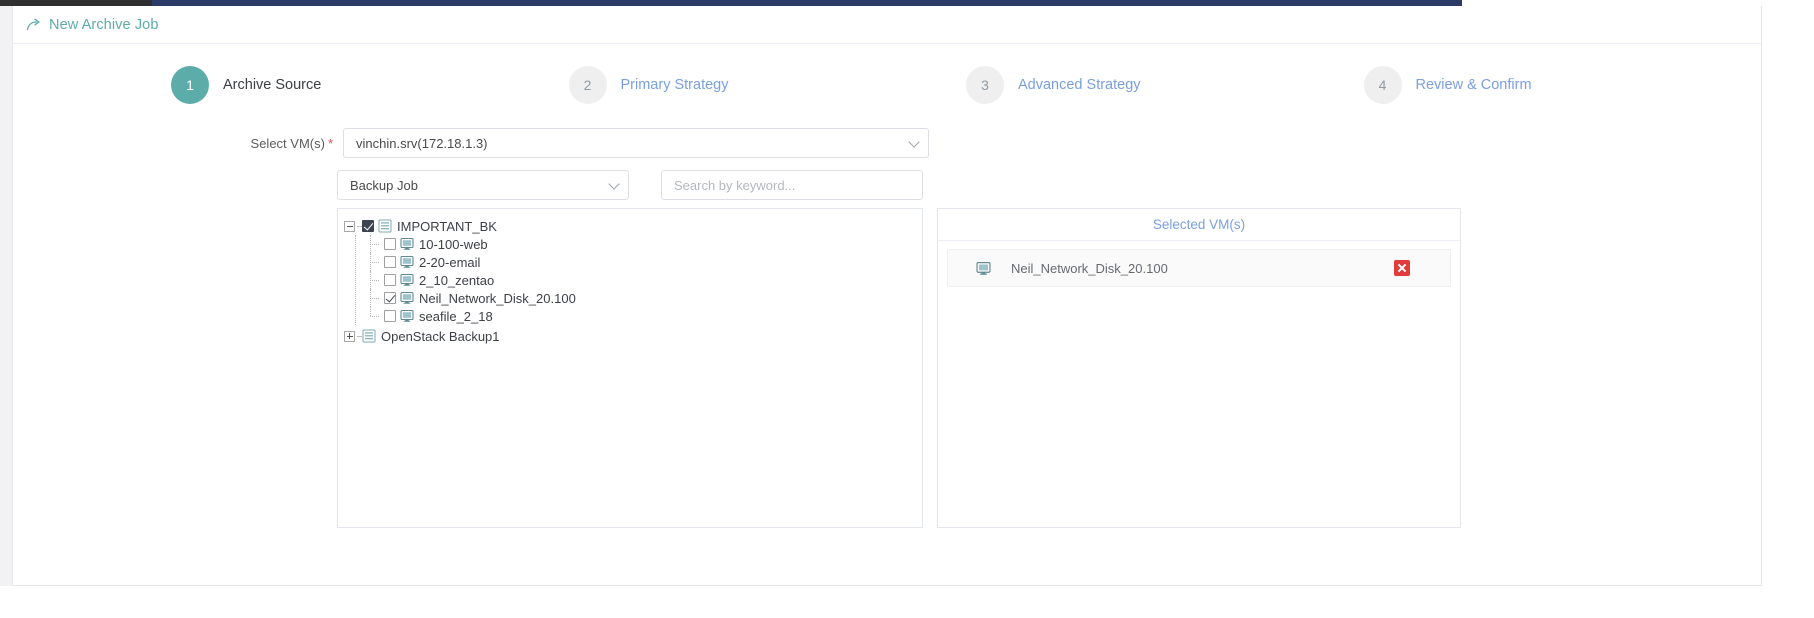 The height and width of the screenshot is (618, 1814). Describe the element at coordinates (457, 280) in the screenshot. I see `tree-label-vm: 2_10_zentao` at that location.